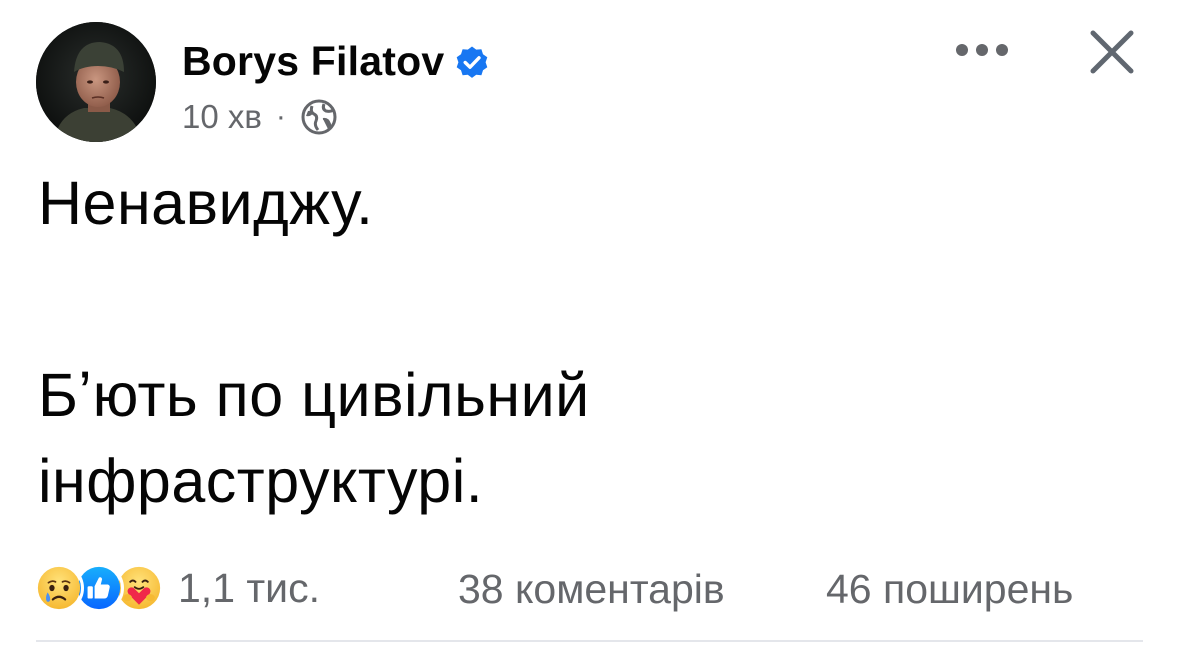 This screenshot has height=651, width=1179. I want to click on post-timestamp: 10 хв, so click(222, 117).